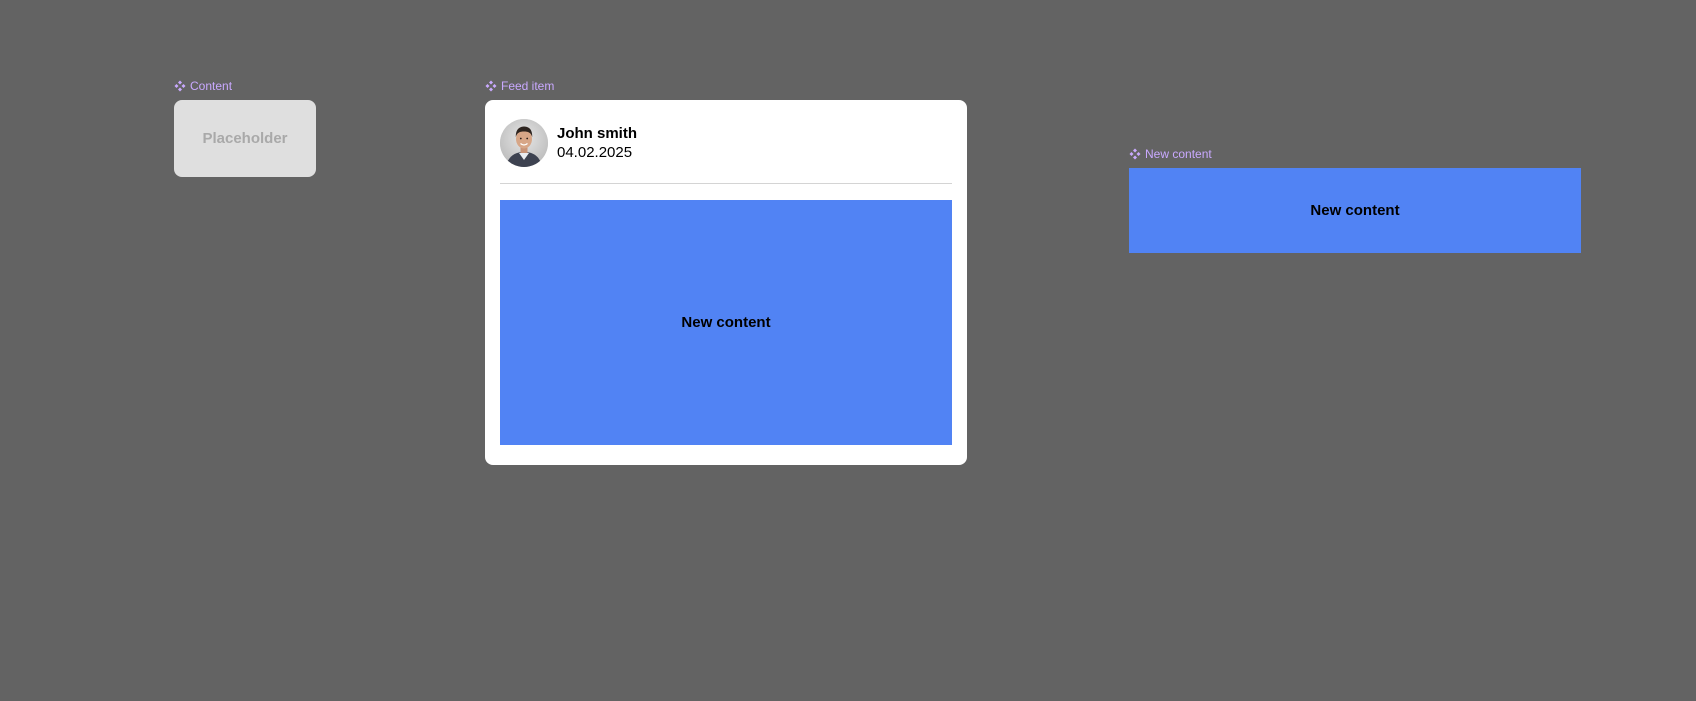 The height and width of the screenshot is (701, 1696). I want to click on feed-divider, so click(726, 183).